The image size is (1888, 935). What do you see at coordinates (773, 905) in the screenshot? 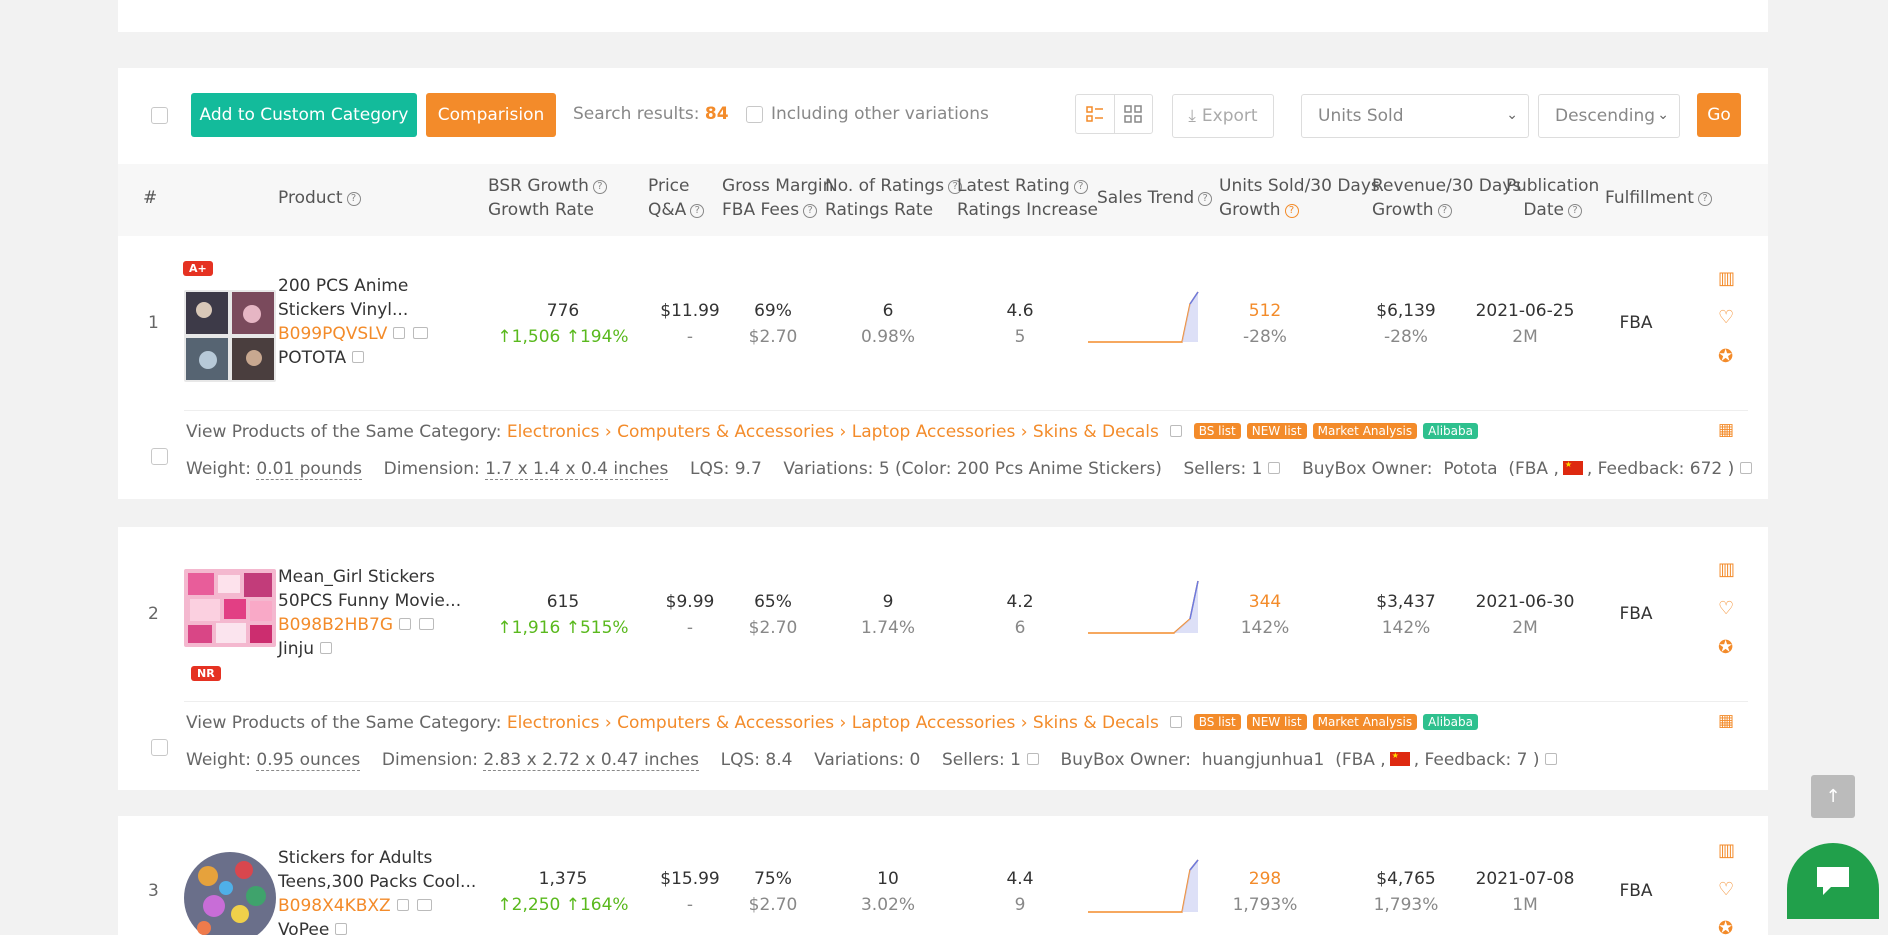
I see `fba-value: $2.70` at bounding box center [773, 905].